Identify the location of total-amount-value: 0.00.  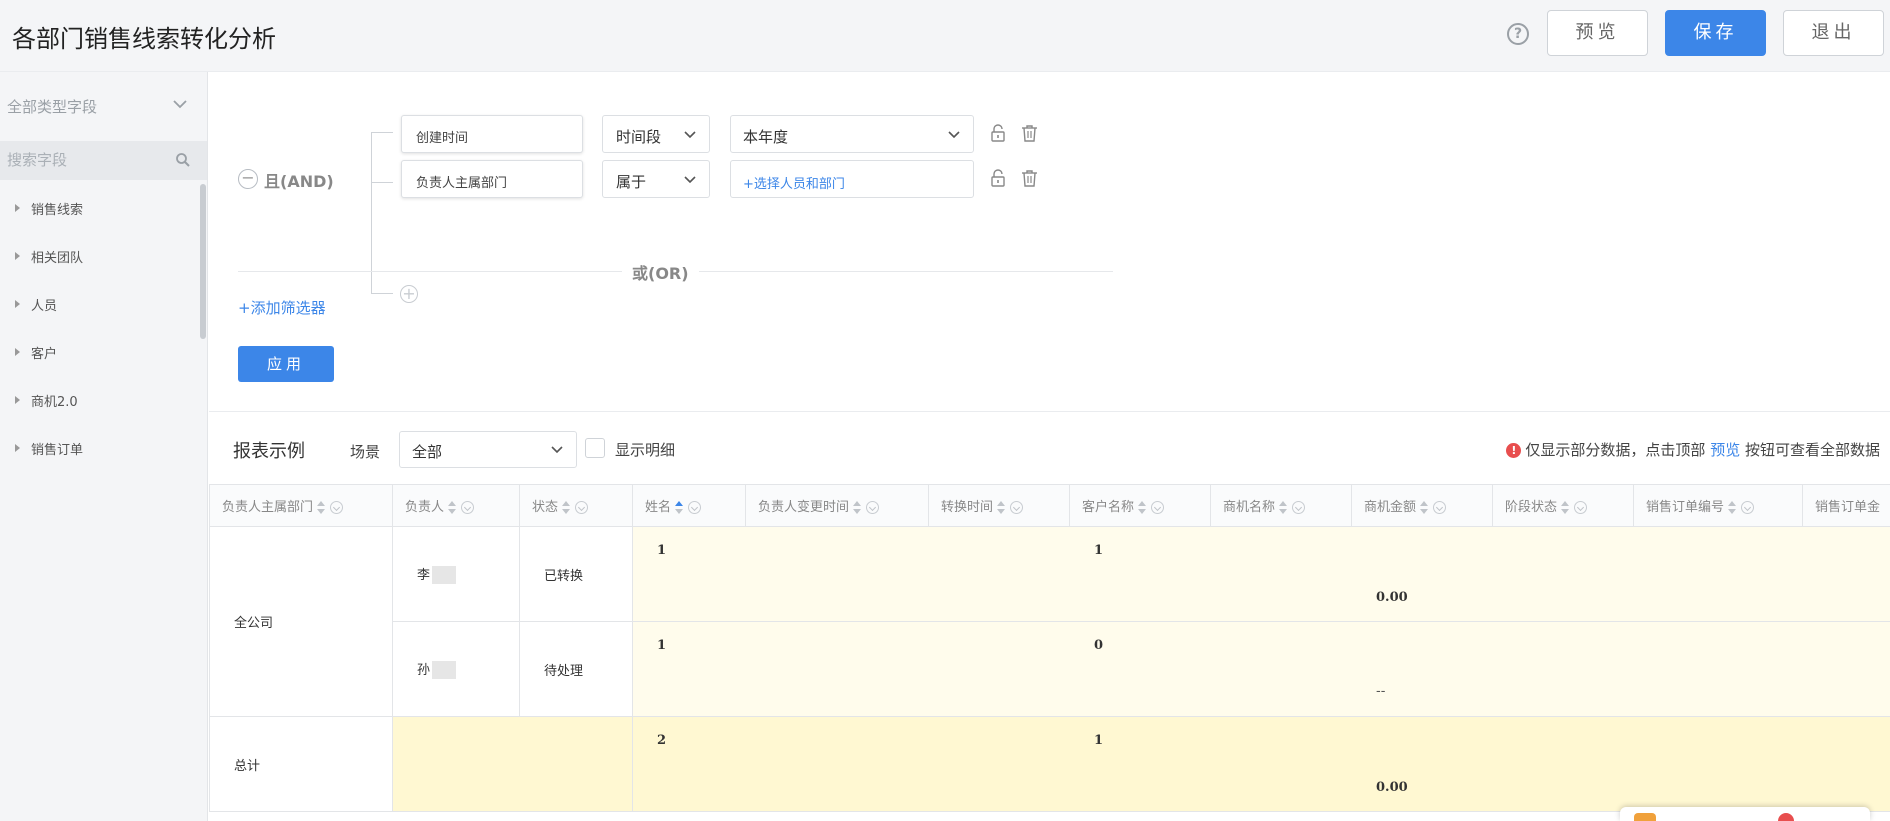
(1392, 787).